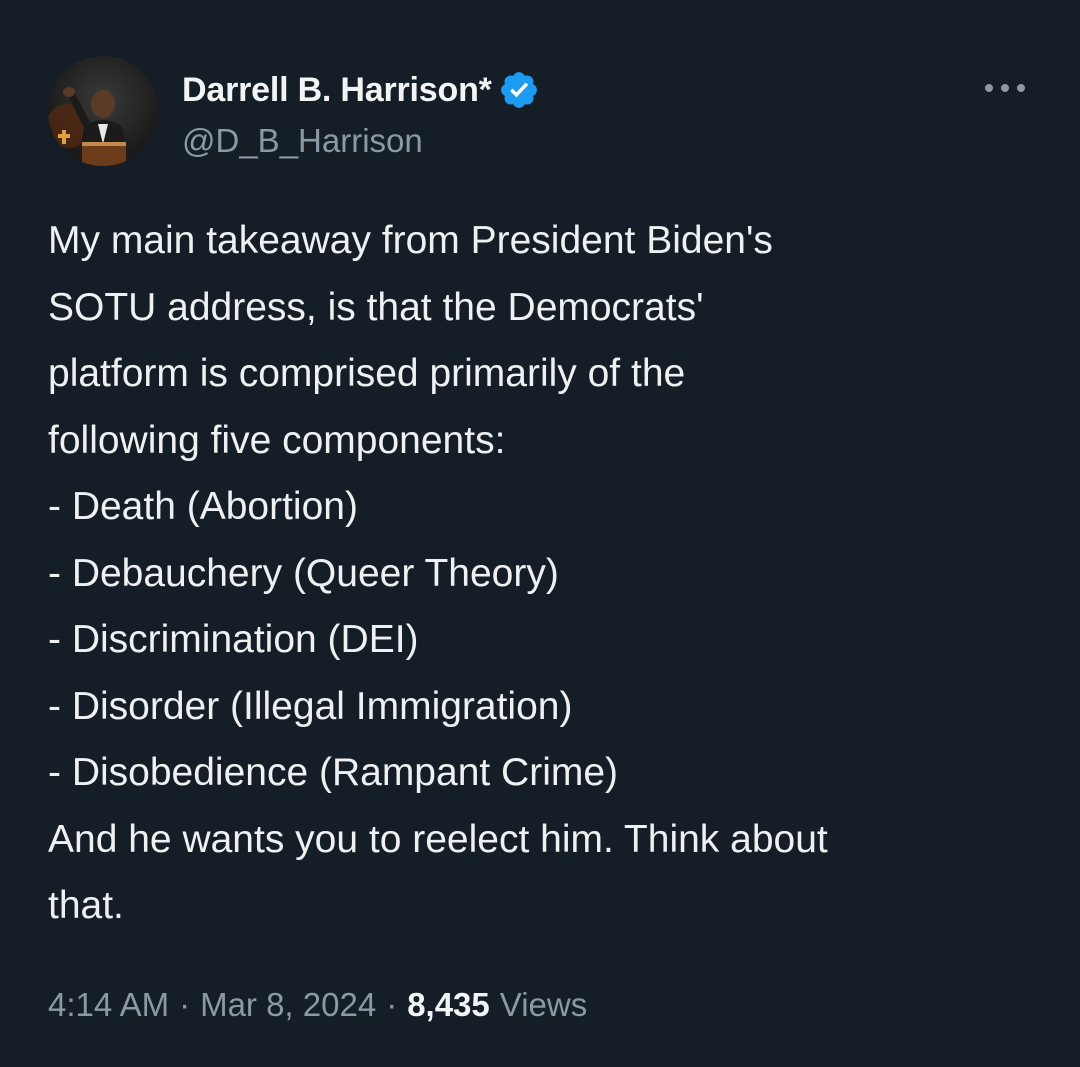 The width and height of the screenshot is (1080, 1067). What do you see at coordinates (288, 1005) in the screenshot?
I see `tweet-date: Mar 8, 2024` at bounding box center [288, 1005].